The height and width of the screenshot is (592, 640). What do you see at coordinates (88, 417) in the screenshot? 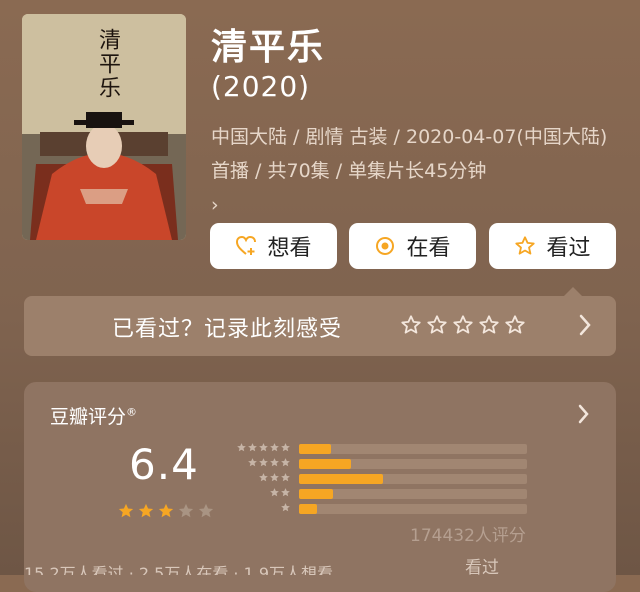
I see `rating-label-text: 豆瓣评分` at bounding box center [88, 417].